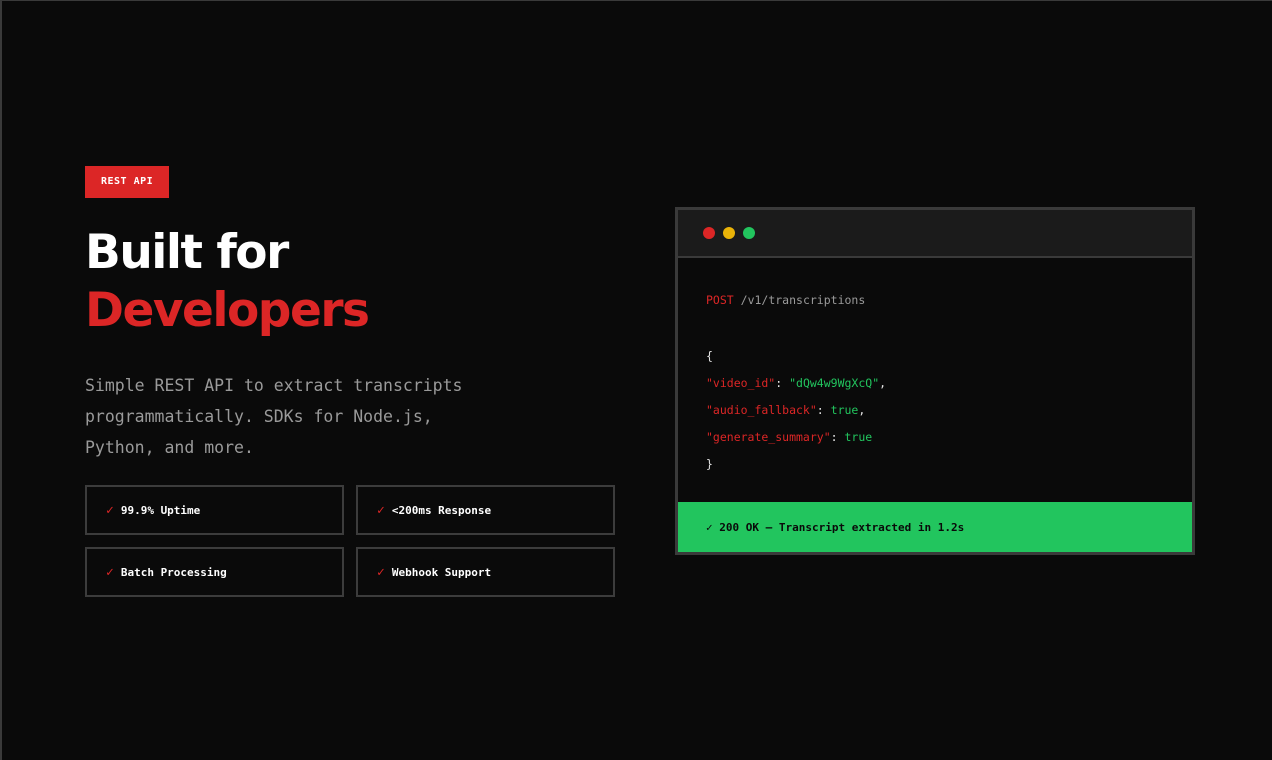 The image size is (1272, 760). What do you see at coordinates (803, 300) in the screenshot?
I see `request-path: /v1/transcriptions` at bounding box center [803, 300].